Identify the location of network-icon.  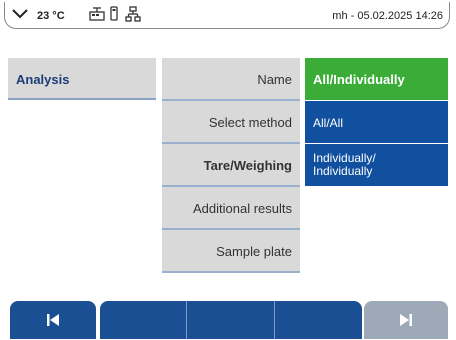
(133, 15).